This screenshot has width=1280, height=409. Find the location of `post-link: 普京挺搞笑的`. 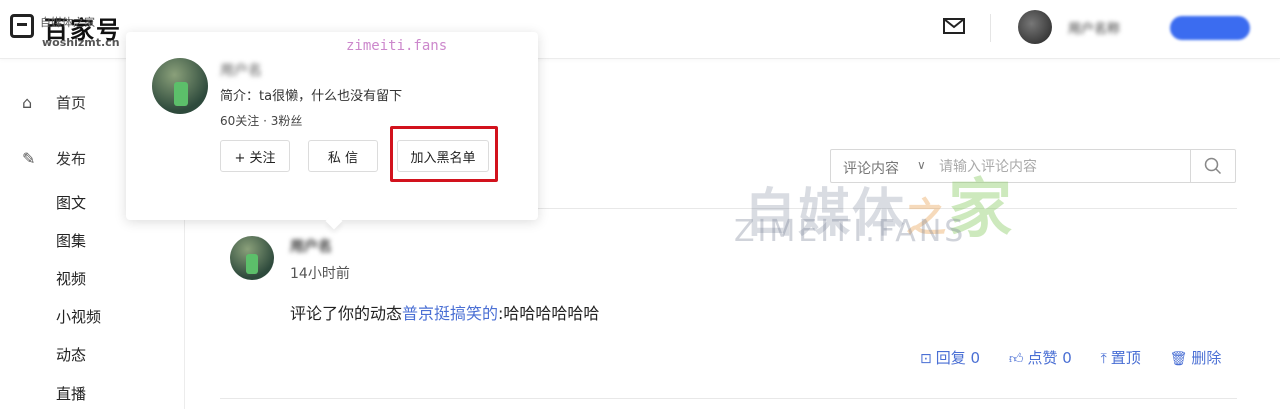

post-link: 普京挺搞笑的 is located at coordinates (450, 313).